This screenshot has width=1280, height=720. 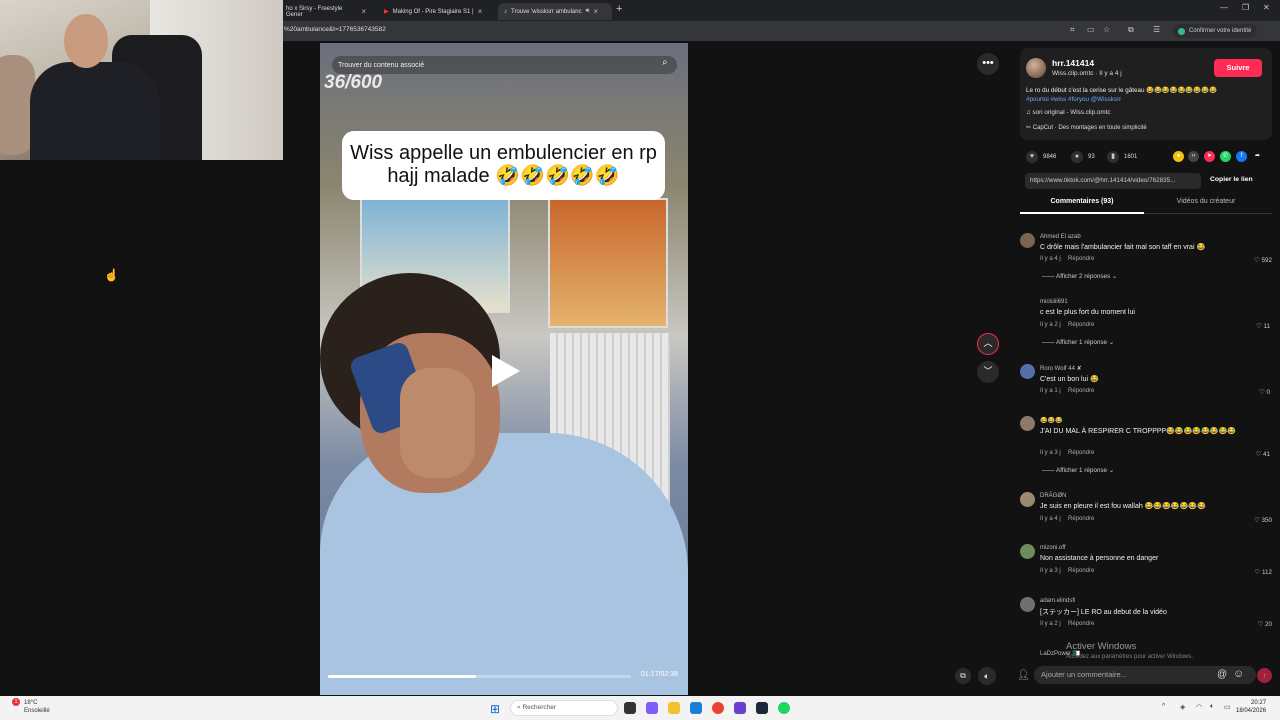 I want to click on spotify-icon, so click(x=784, y=708).